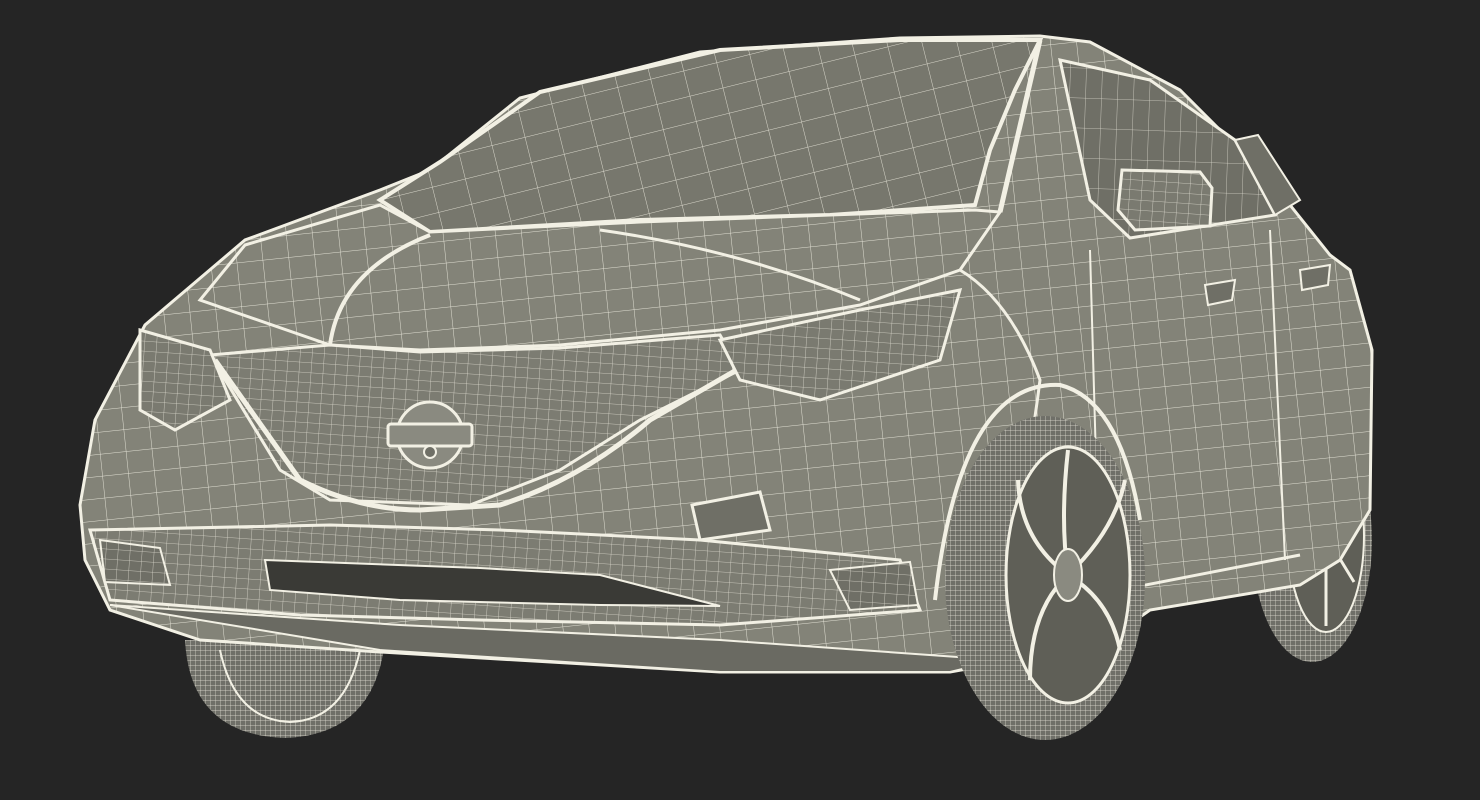 Image resolution: width=1480 pixels, height=800 pixels. Describe the element at coordinates (1045, 578) in the screenshot. I see `front-right-wheel` at that location.